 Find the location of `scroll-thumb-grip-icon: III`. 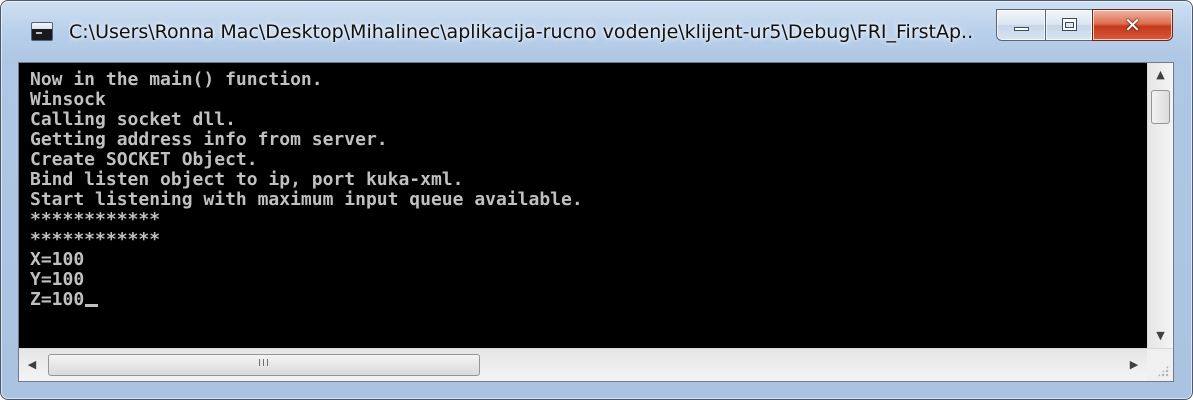

scroll-thumb-grip-icon: III is located at coordinates (264, 363).